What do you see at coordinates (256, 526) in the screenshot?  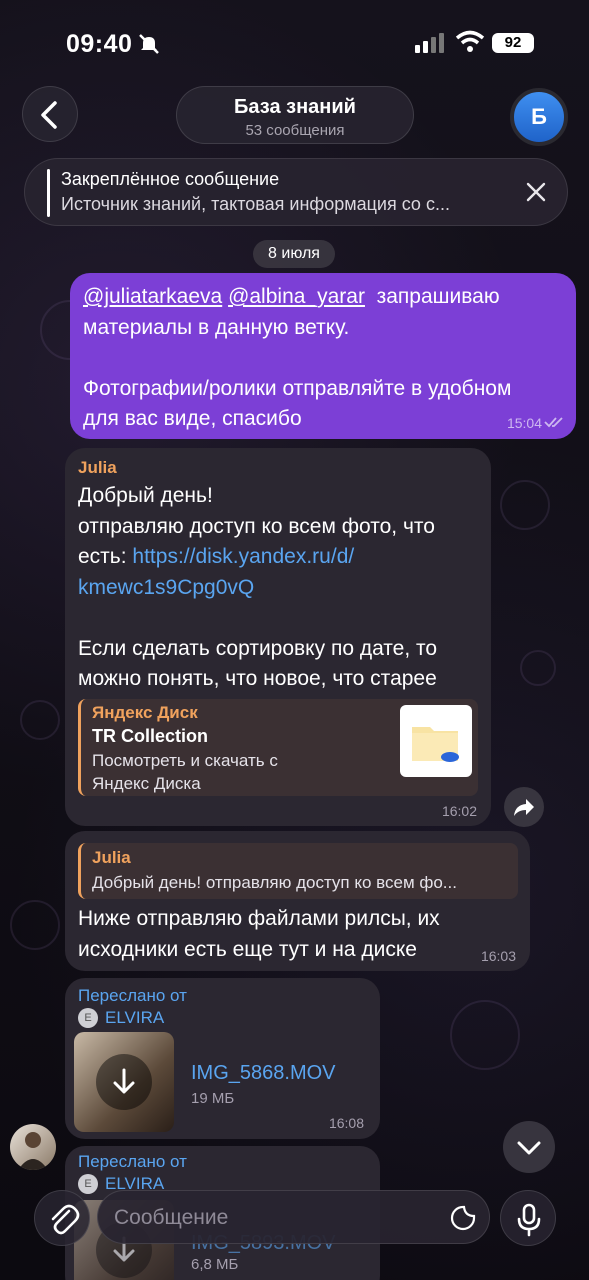 I see `message-text: отправляю доступ ко всем фото, что` at bounding box center [256, 526].